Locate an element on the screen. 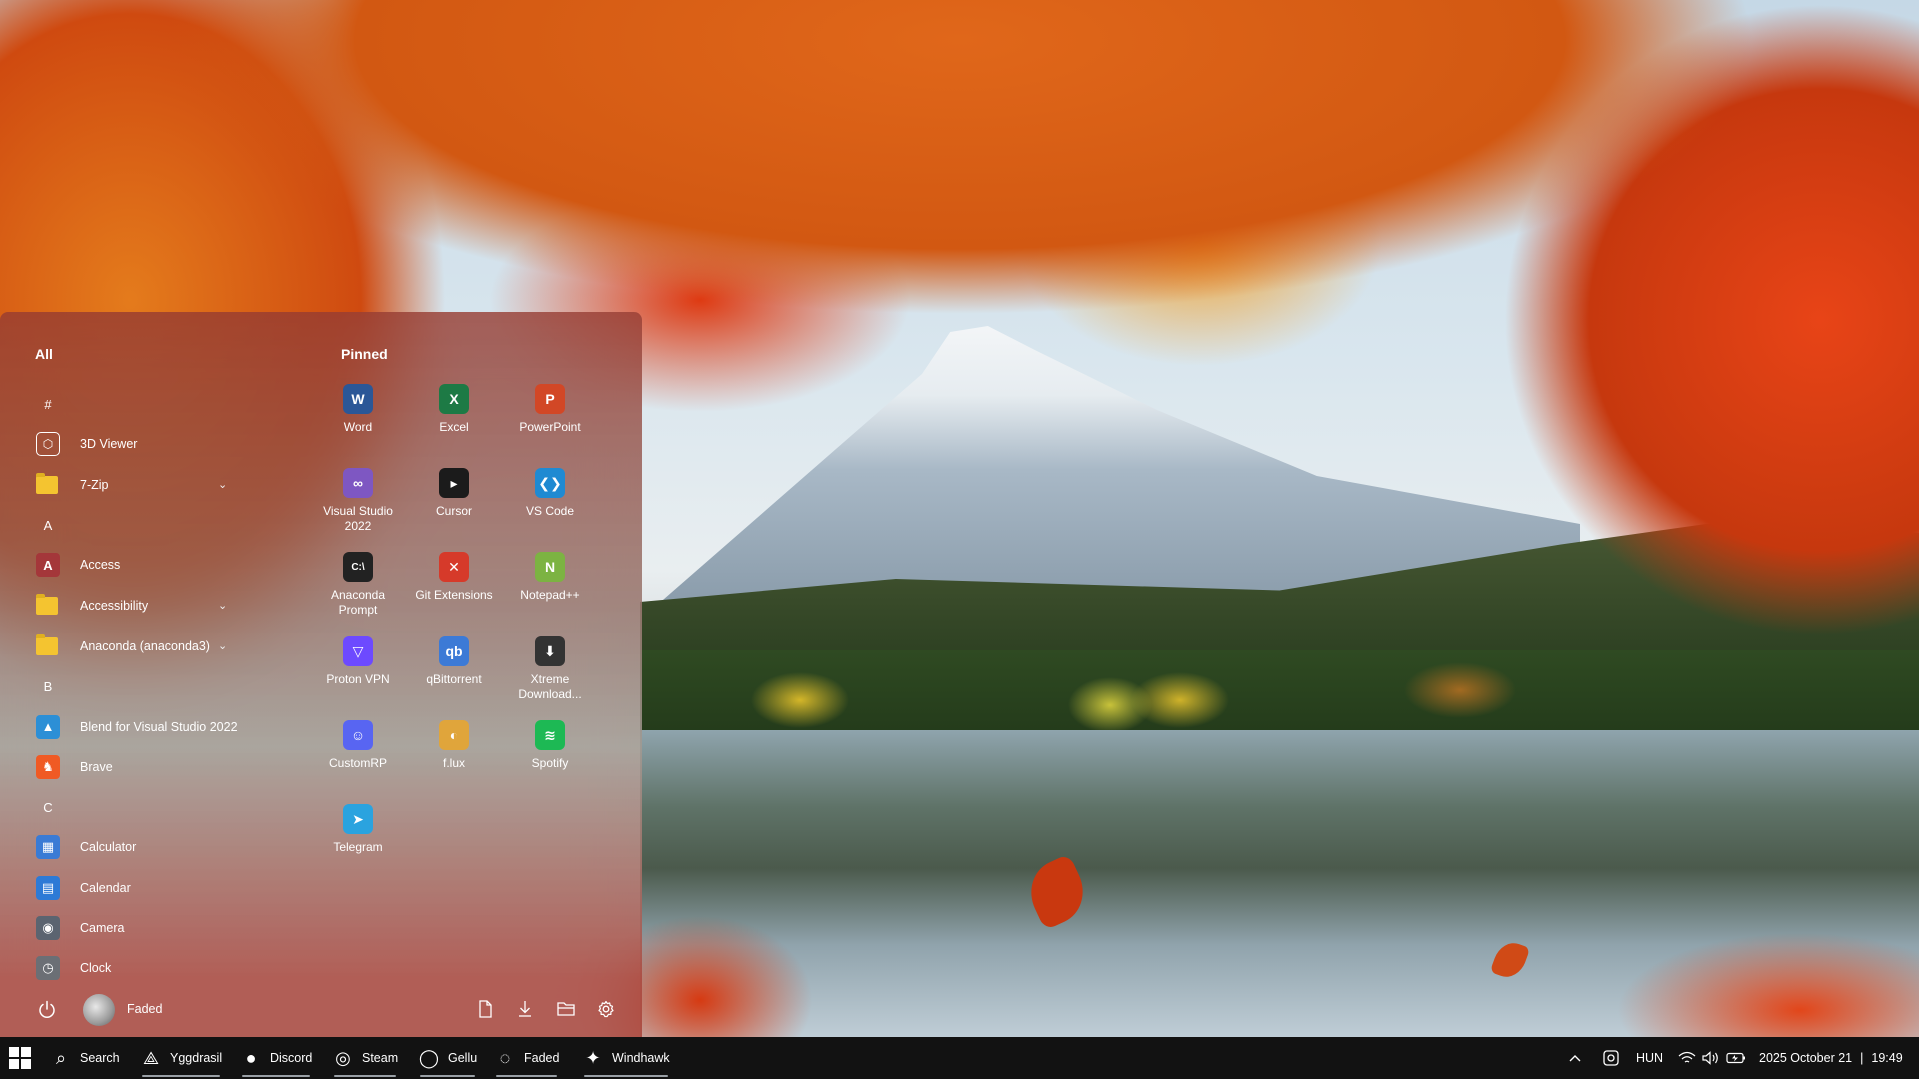  file-explorer-button is located at coordinates (566, 1009).